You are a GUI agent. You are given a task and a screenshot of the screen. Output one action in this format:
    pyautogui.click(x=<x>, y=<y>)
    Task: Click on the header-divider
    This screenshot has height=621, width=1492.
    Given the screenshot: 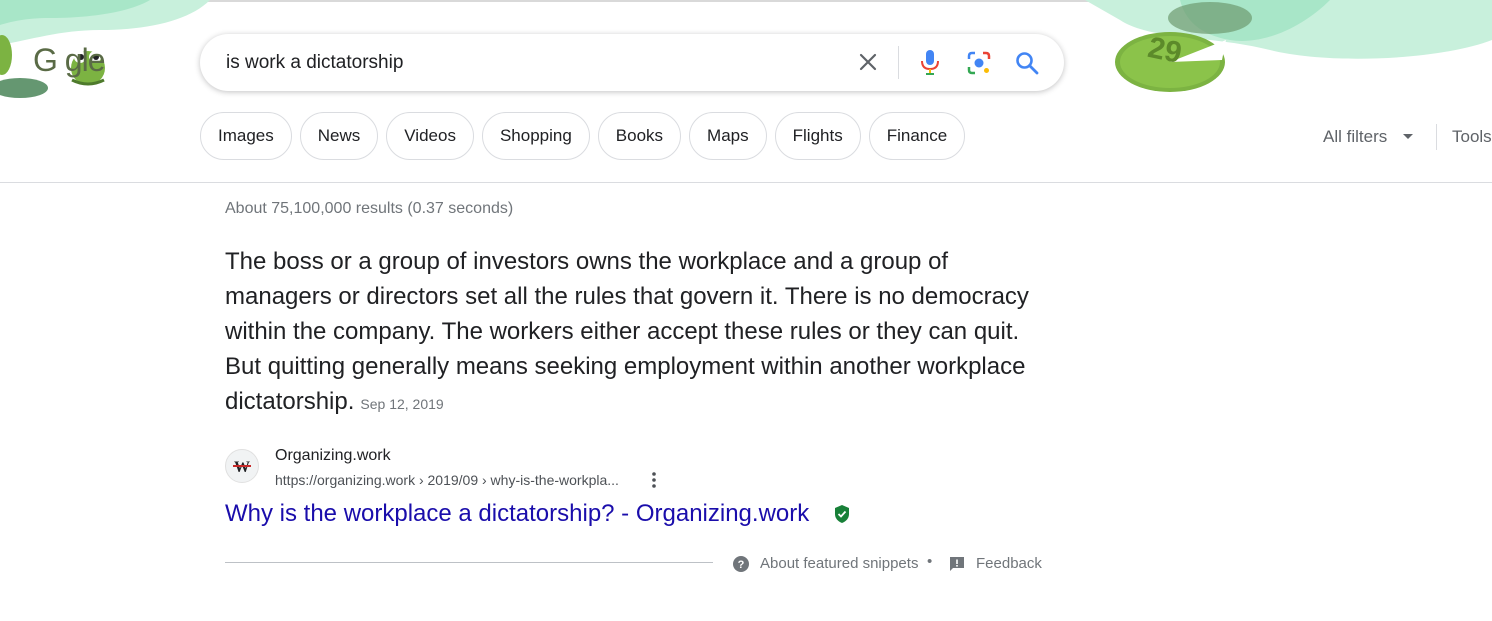 What is the action you would take?
    pyautogui.click(x=746, y=182)
    